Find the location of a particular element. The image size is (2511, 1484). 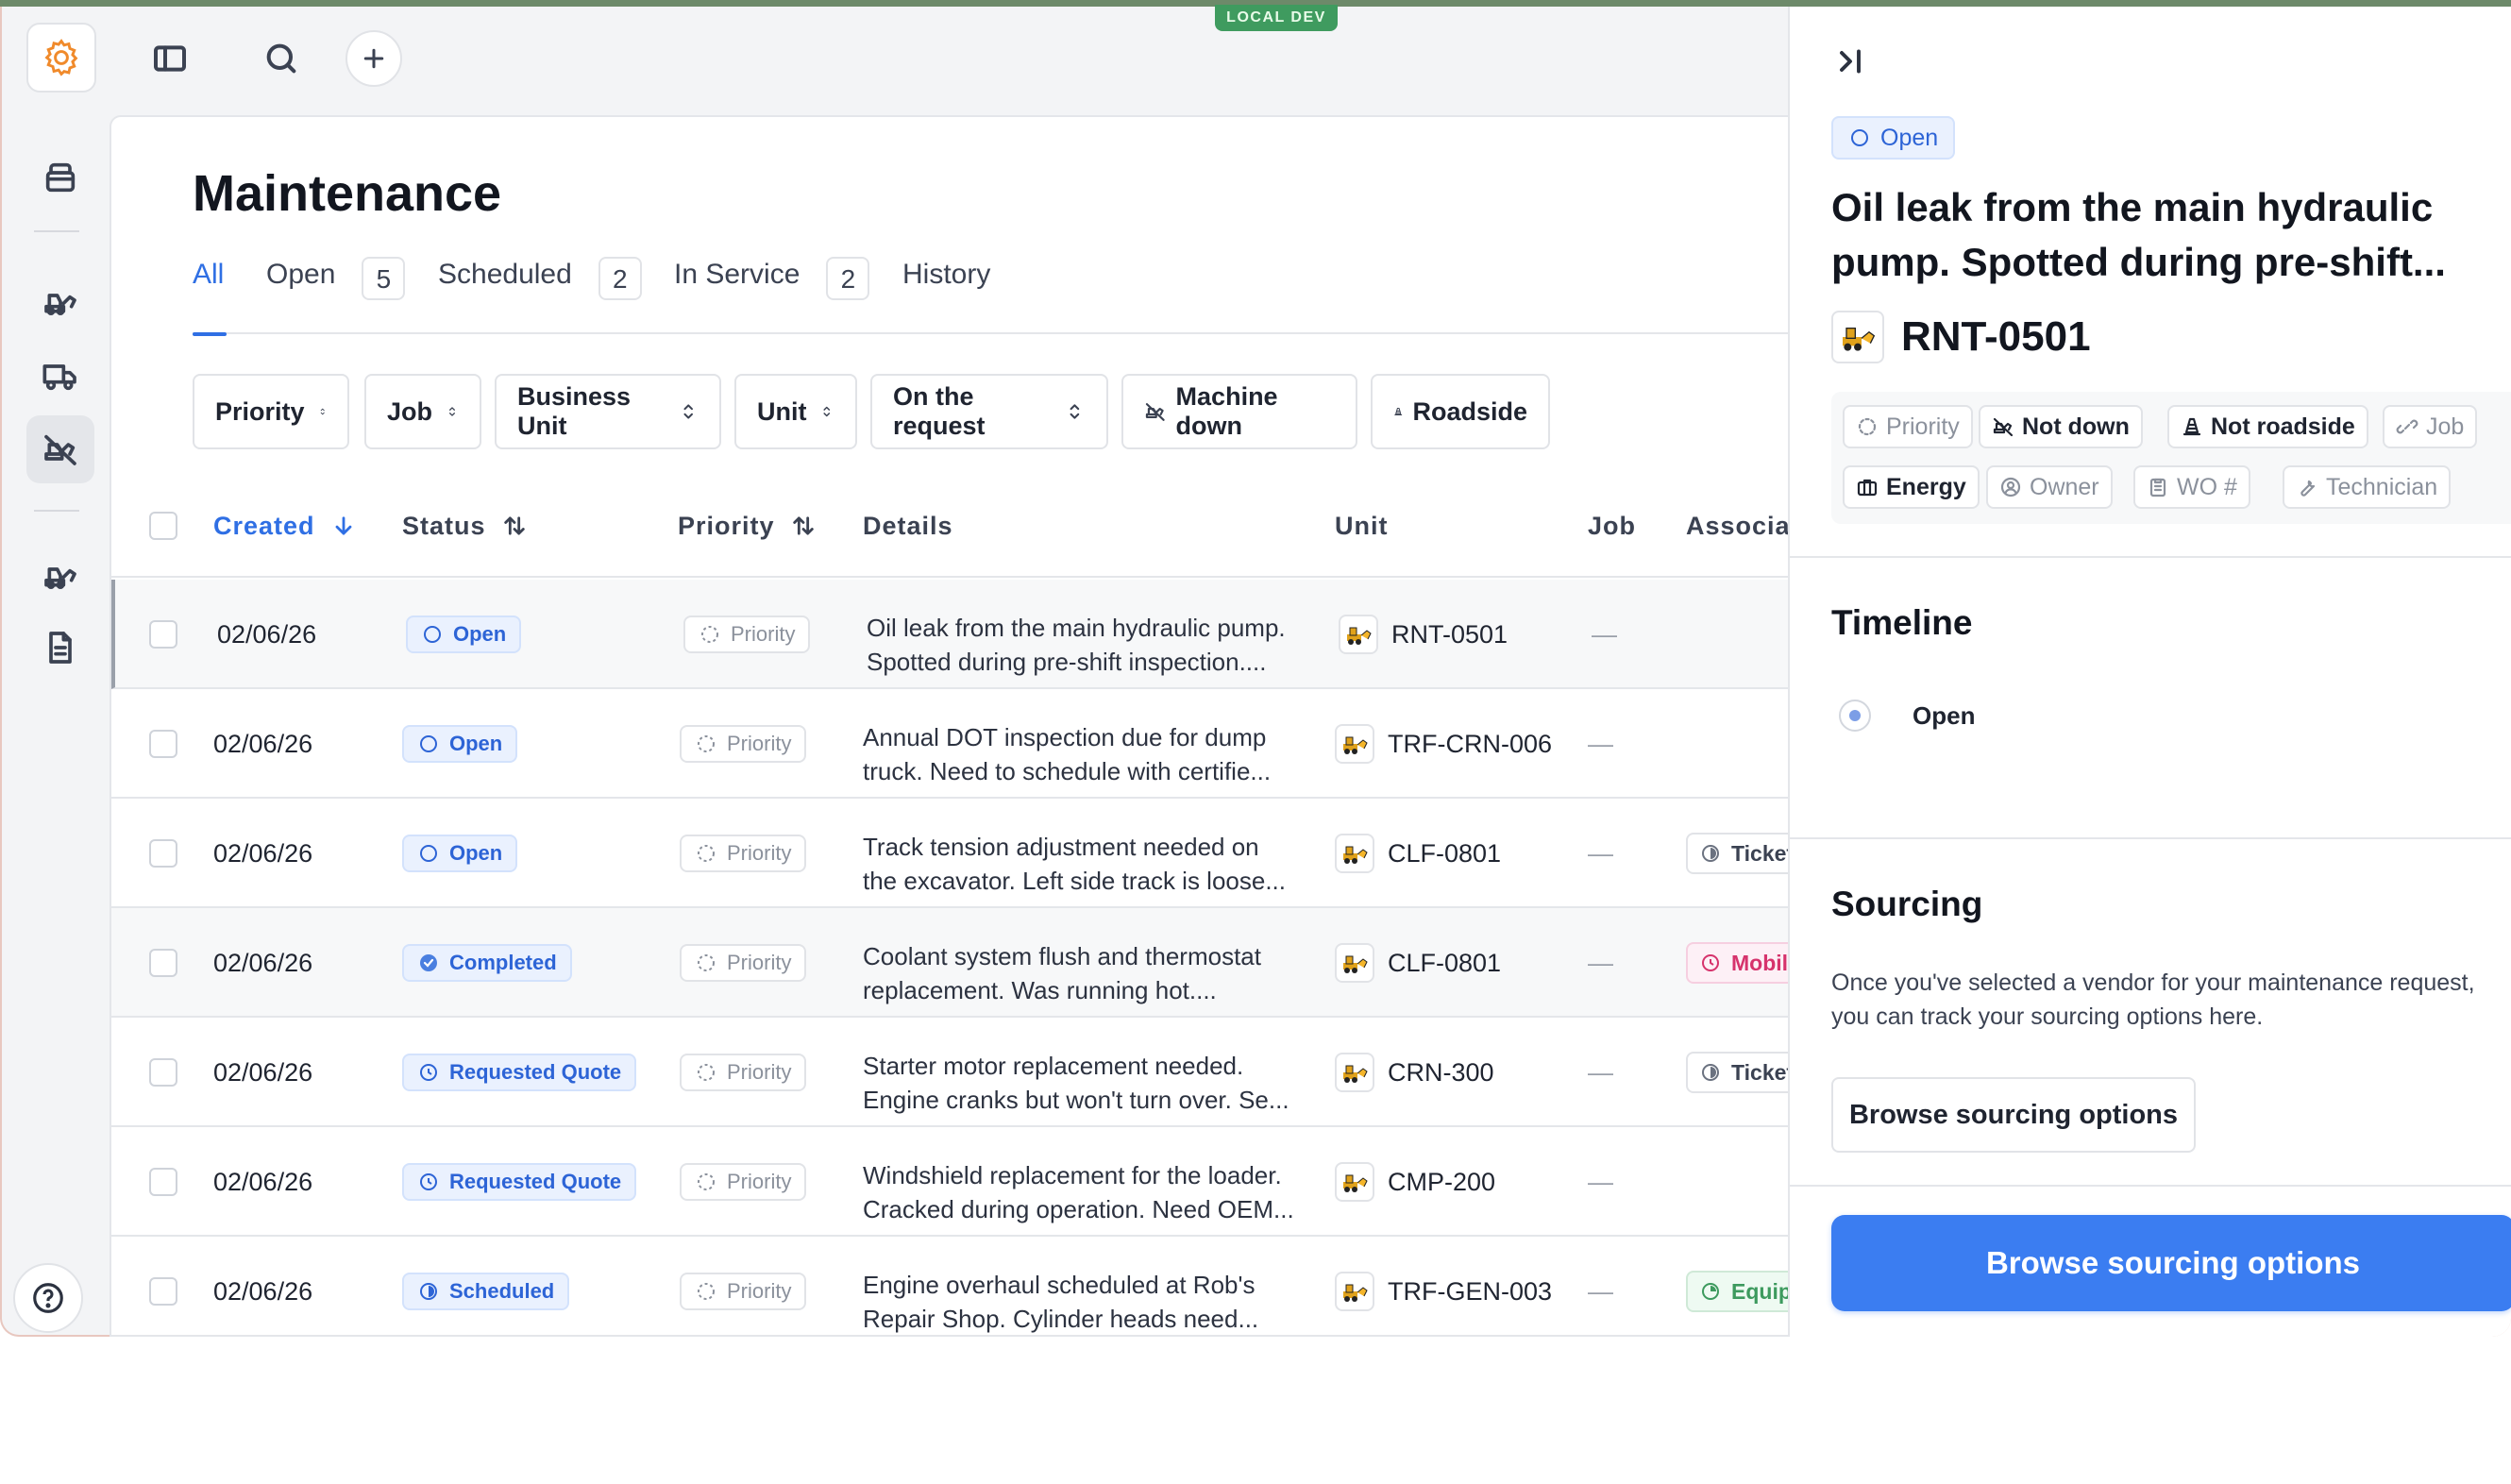

toggle-sidebar-button is located at coordinates (169, 58).